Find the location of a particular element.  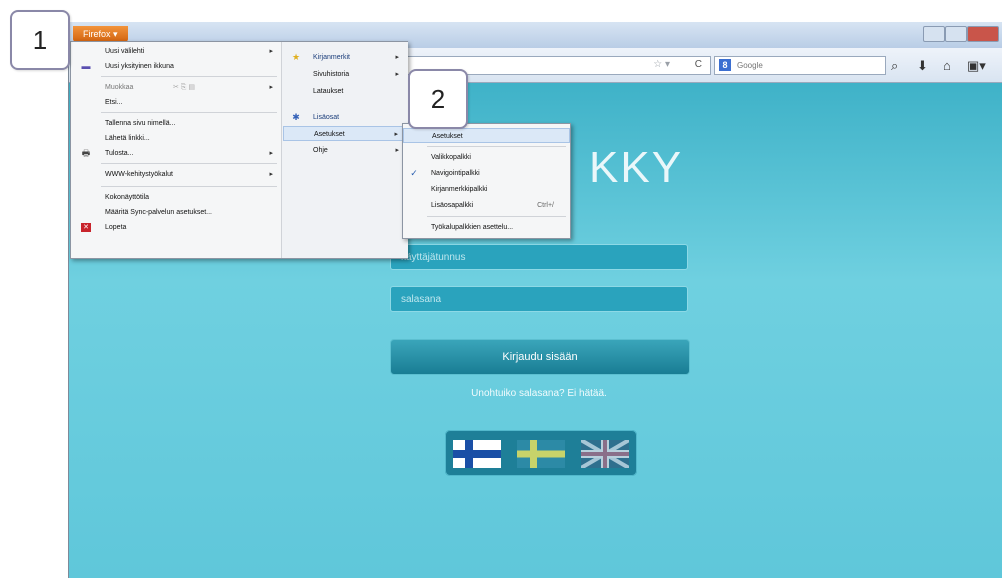

menu-item-web-developer: WWW-kehitystyökalut ▸ is located at coordinates (176, 174).